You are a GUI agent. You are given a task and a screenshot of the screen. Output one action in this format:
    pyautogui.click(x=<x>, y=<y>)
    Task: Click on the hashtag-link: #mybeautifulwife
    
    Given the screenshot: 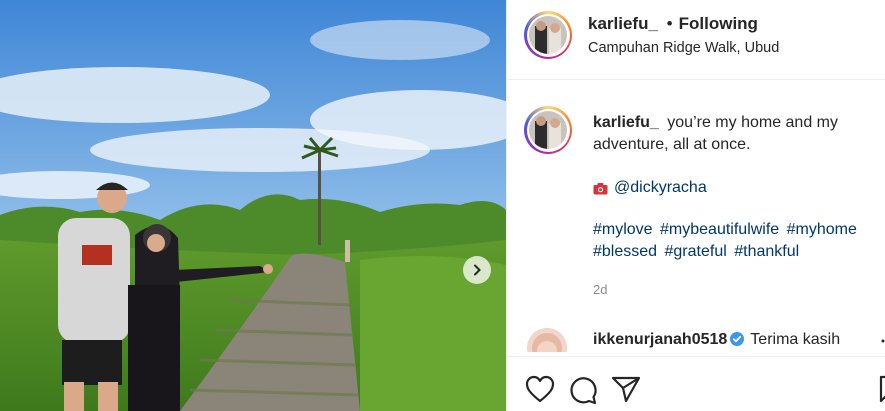 What is the action you would take?
    pyautogui.click(x=719, y=229)
    